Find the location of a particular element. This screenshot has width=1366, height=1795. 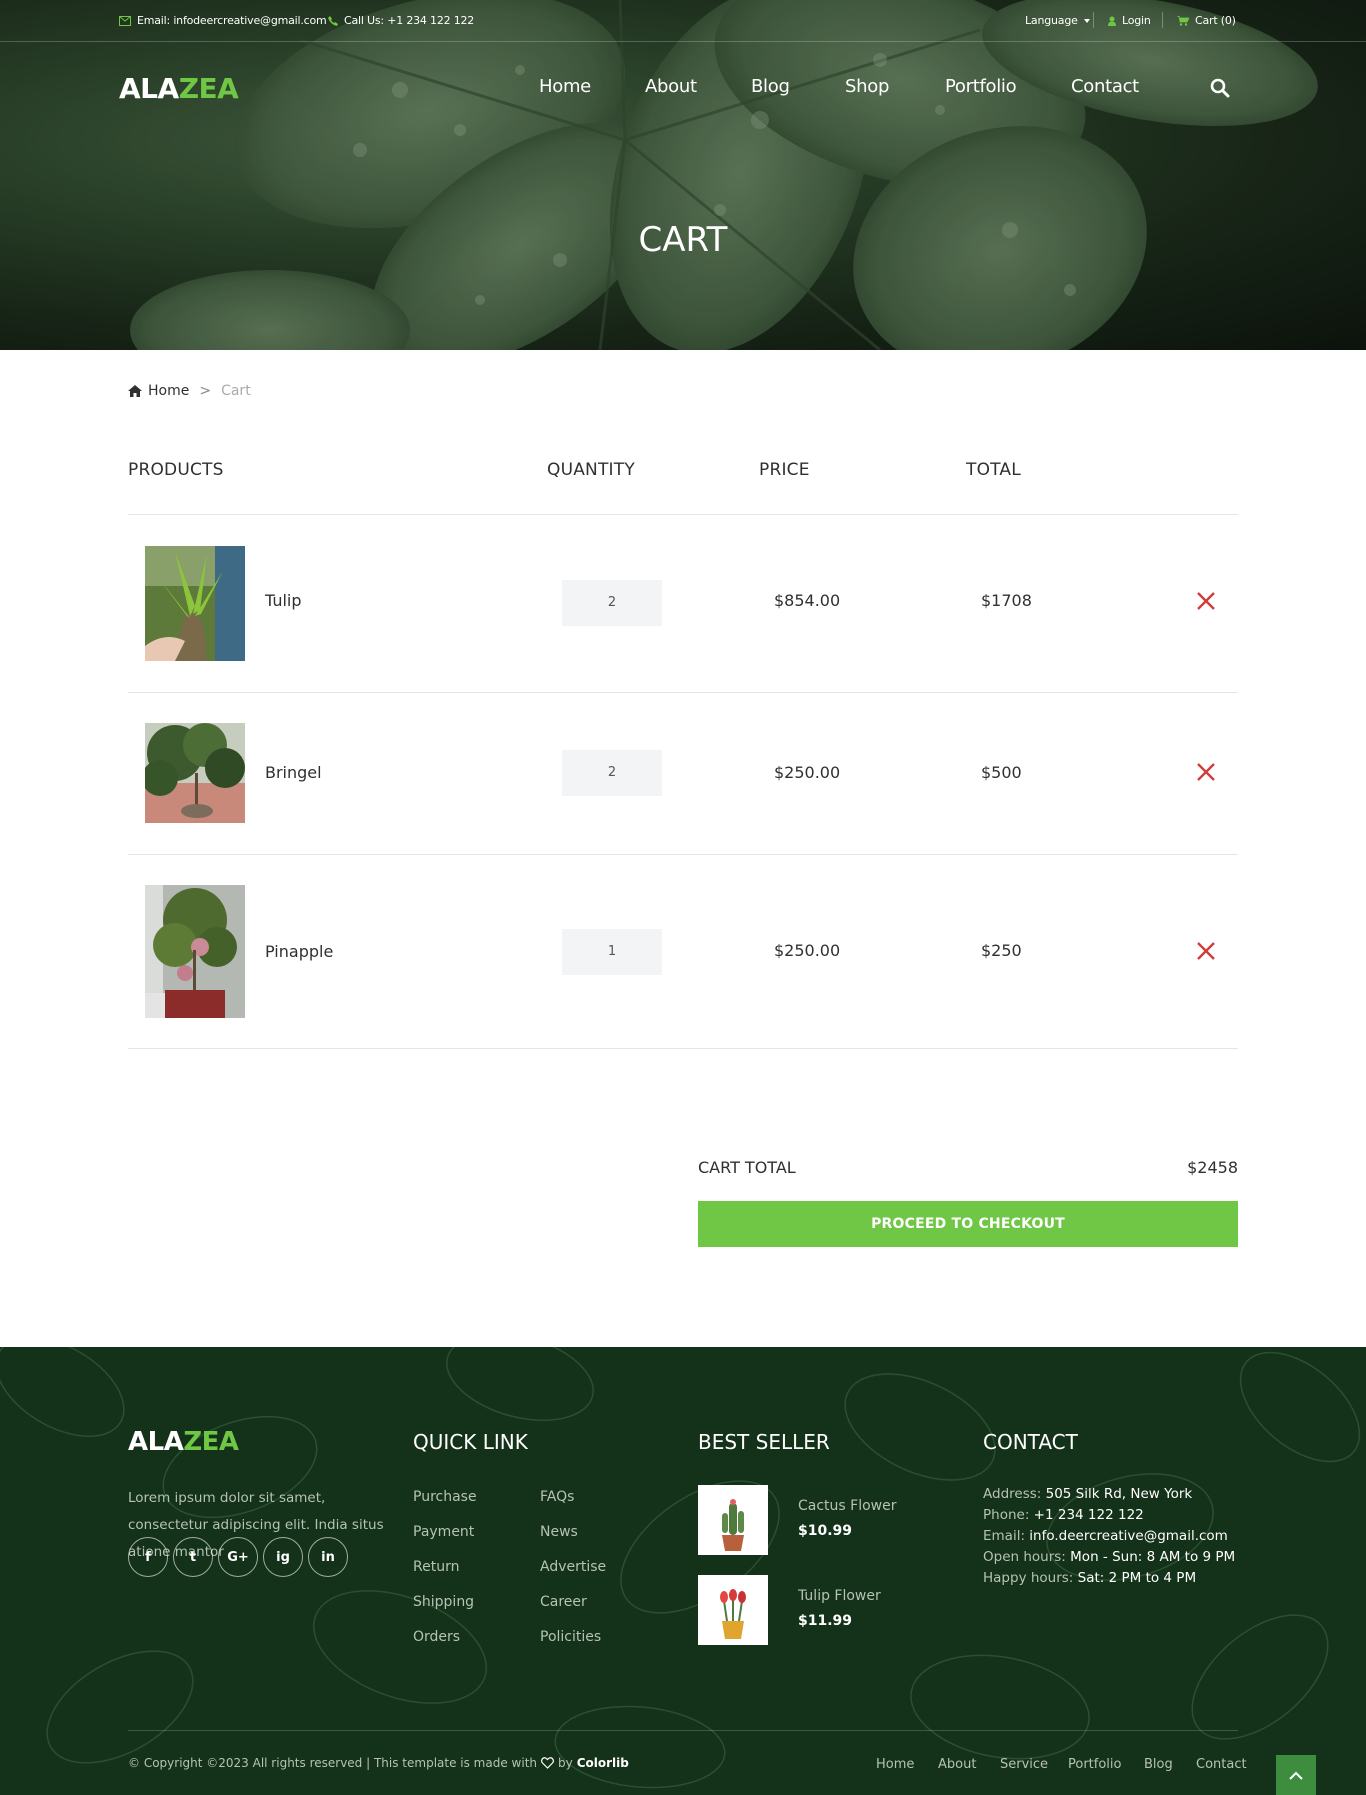

footer-nav-about: About is located at coordinates (957, 1764).